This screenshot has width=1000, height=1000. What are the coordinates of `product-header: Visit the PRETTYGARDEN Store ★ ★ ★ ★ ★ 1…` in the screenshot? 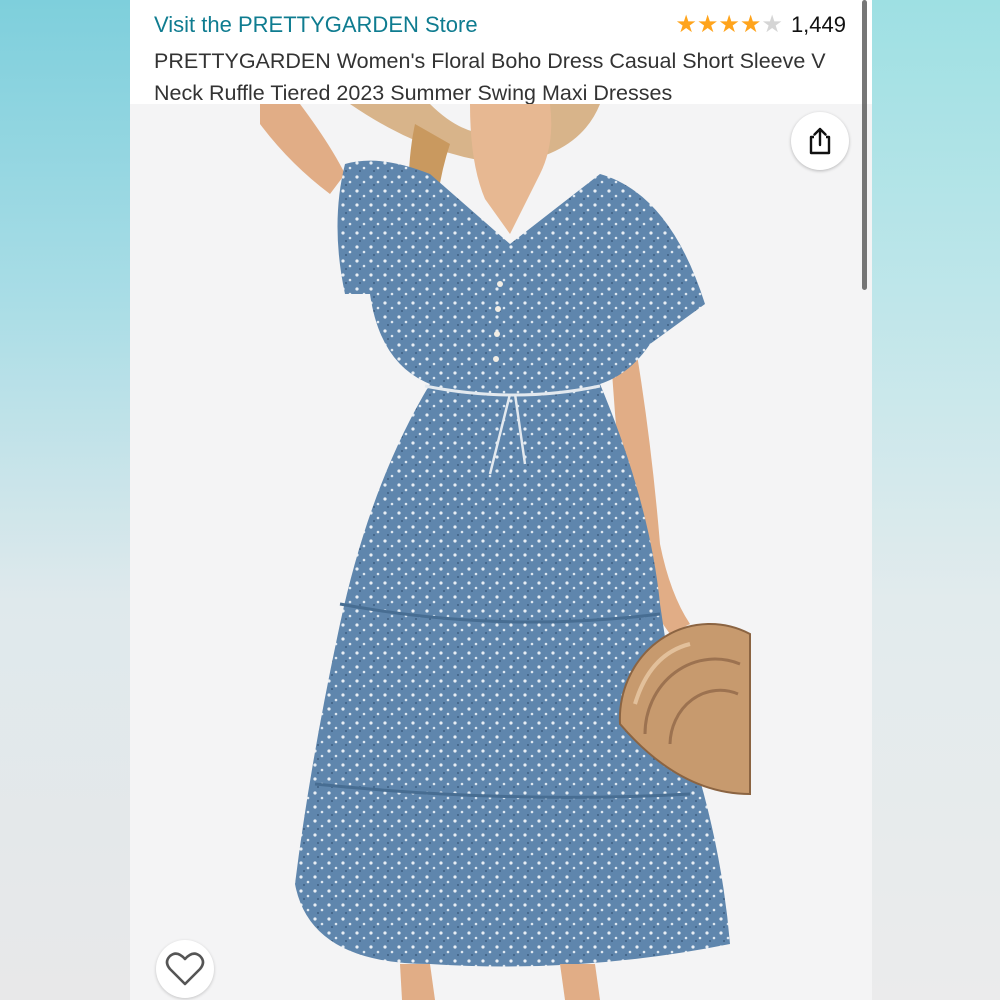 It's located at (501, 52).